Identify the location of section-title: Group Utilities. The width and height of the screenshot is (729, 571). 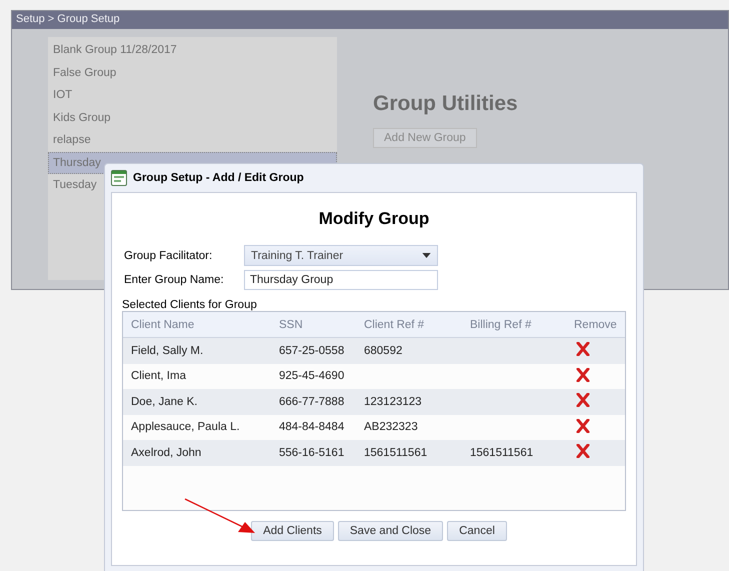
(445, 104).